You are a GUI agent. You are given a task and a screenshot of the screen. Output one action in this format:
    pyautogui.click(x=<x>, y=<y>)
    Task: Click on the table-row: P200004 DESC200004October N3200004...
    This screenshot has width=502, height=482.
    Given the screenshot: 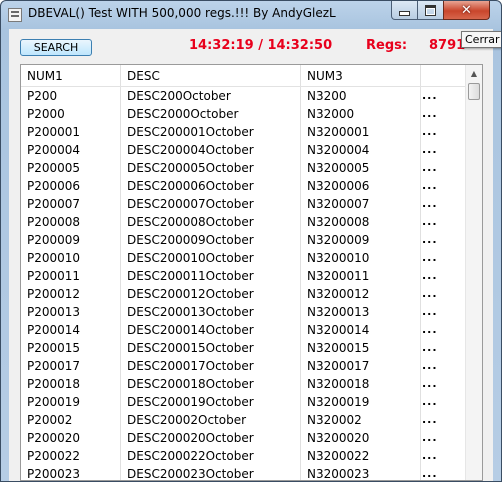 What is the action you would take?
    pyautogui.click(x=243, y=150)
    